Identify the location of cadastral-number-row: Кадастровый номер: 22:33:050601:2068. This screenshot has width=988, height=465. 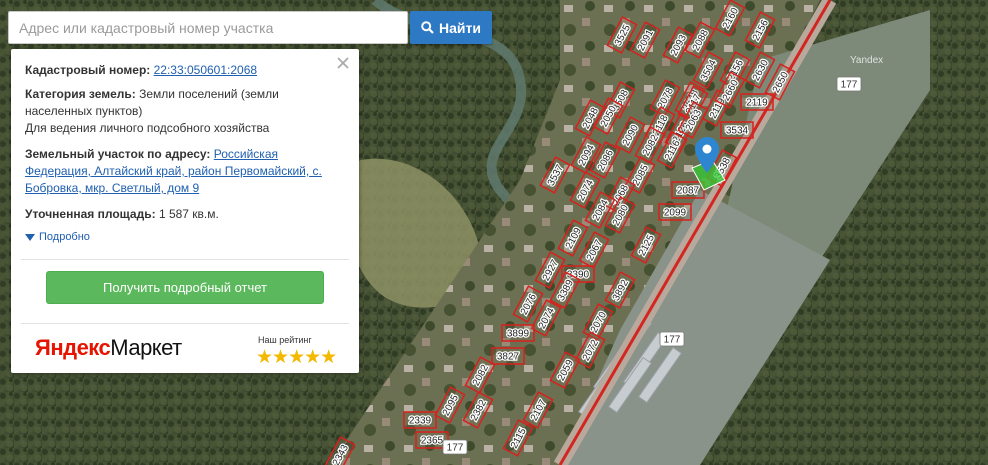
(184, 70).